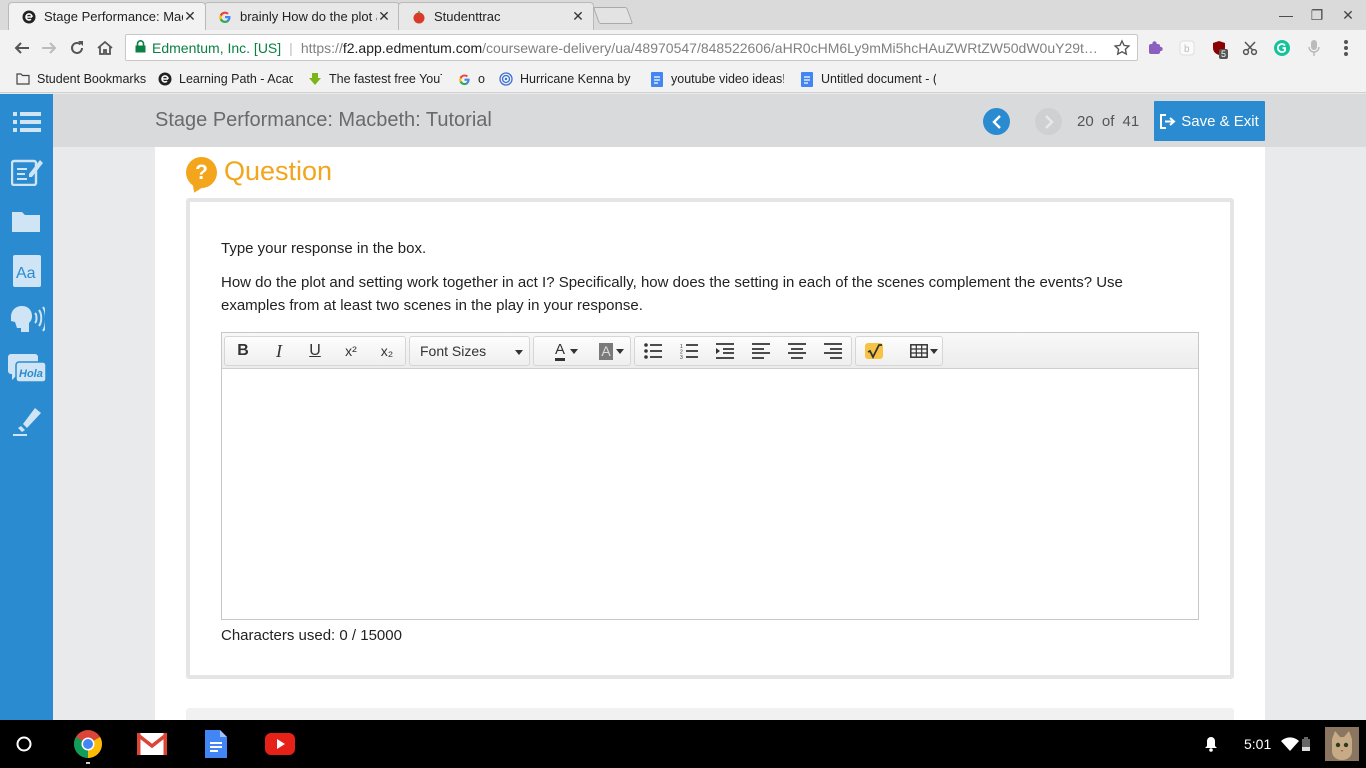  I want to click on svg-text: b, so click(1187, 49).